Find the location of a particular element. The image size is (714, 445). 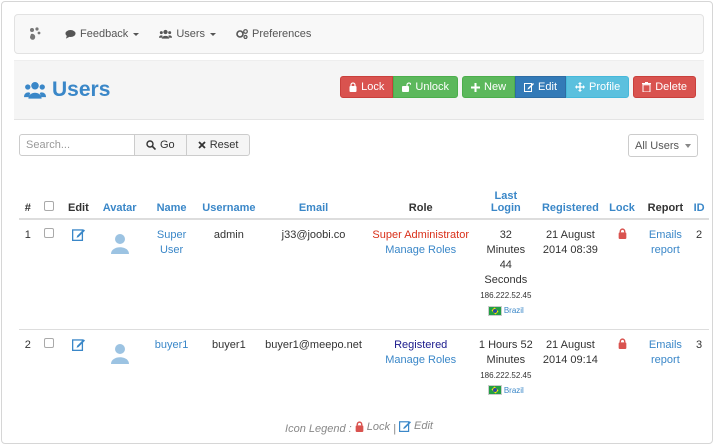

avatar-icon is located at coordinates (119, 244).